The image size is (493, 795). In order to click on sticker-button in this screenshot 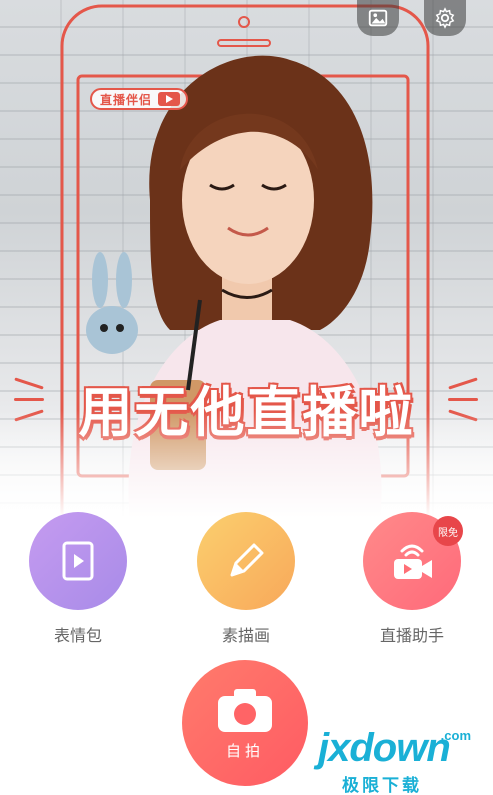, I will do `click(78, 561)`.